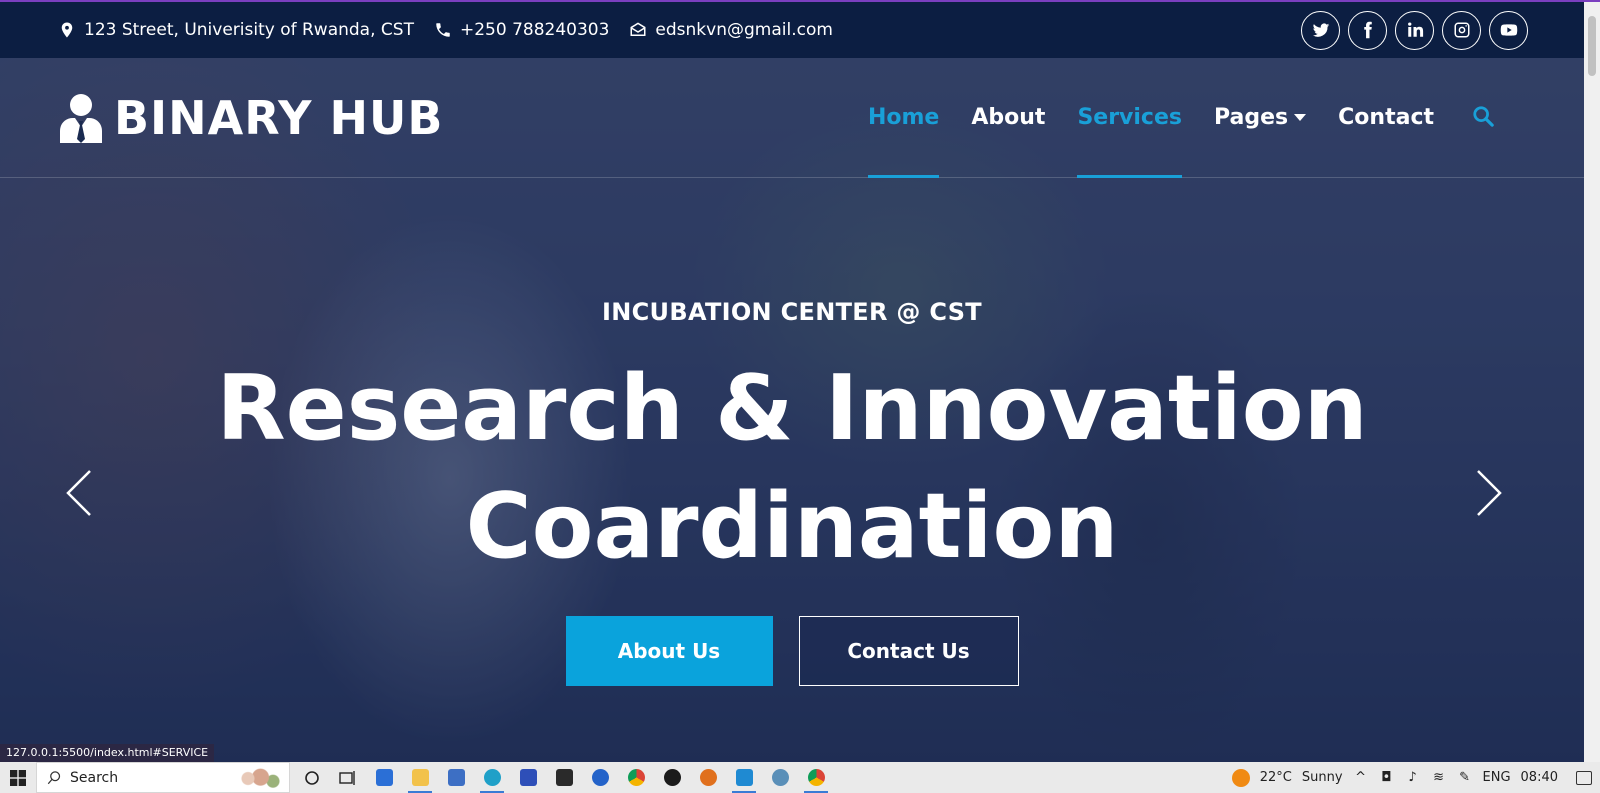 The height and width of the screenshot is (793, 1600). What do you see at coordinates (1386, 118) in the screenshot?
I see `nav-contact: Contact` at bounding box center [1386, 118].